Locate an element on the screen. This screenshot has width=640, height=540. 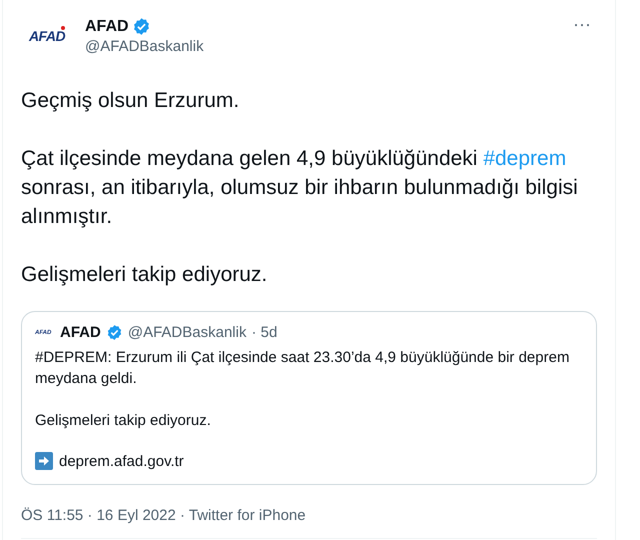
tweet-age: · 5d is located at coordinates (264, 332).